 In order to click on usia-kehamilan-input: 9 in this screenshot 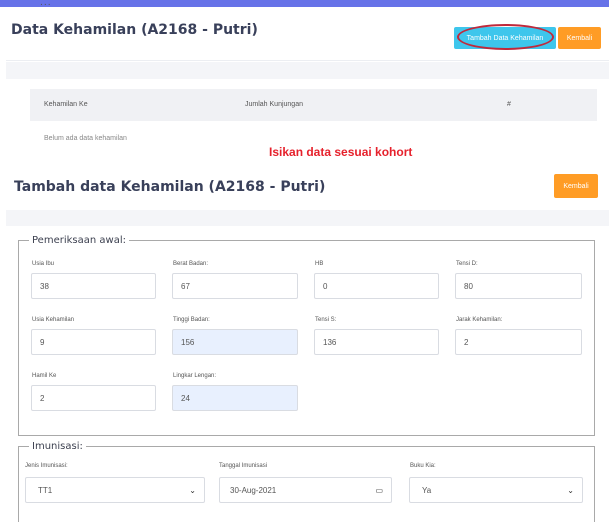, I will do `click(93, 342)`.